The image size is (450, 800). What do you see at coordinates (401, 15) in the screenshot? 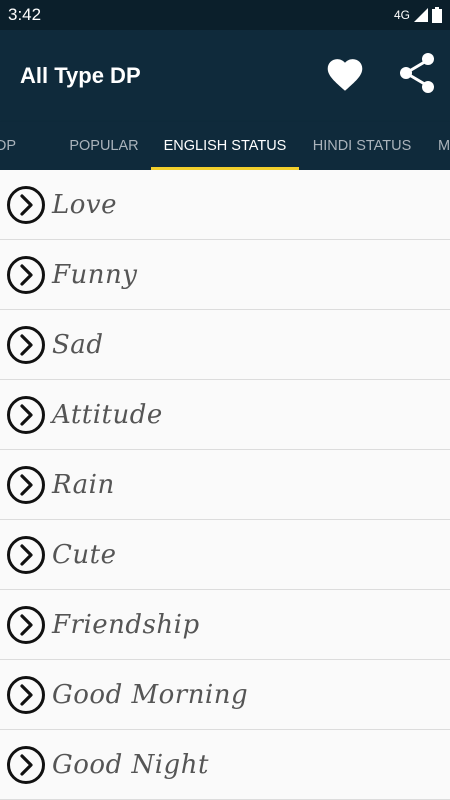
I see `network-type: 4G` at bounding box center [401, 15].